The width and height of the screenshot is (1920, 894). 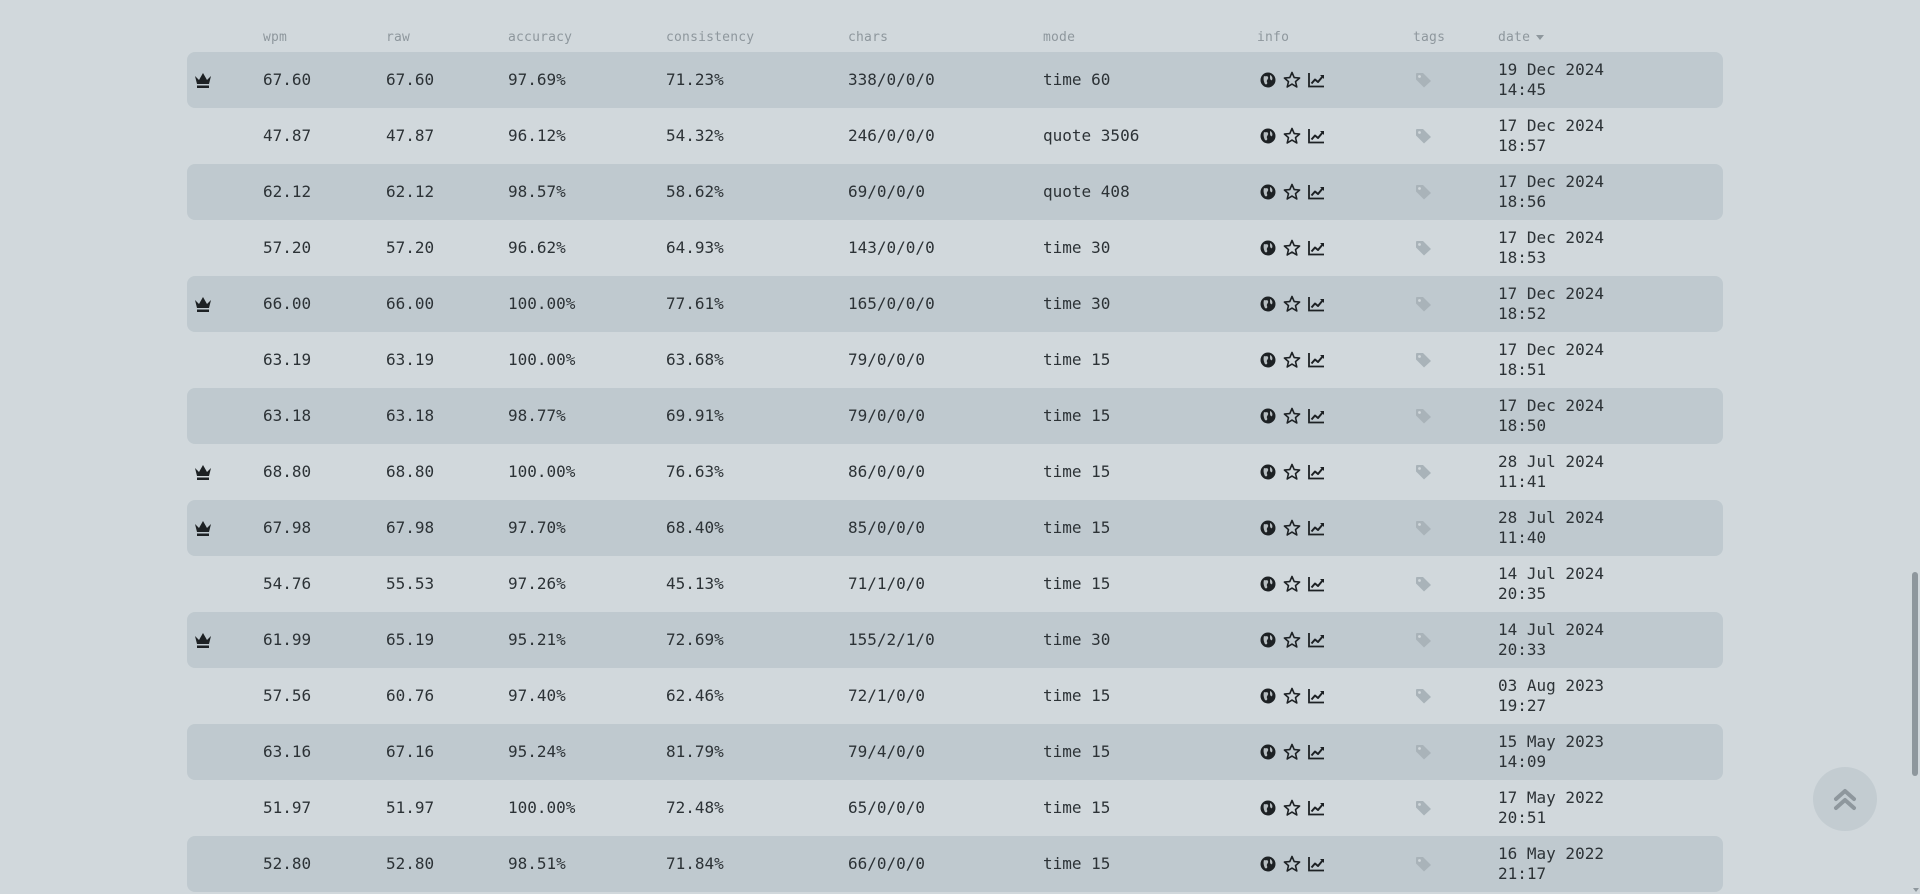 What do you see at coordinates (410, 751) in the screenshot?
I see `cell-raw: 67.16` at bounding box center [410, 751].